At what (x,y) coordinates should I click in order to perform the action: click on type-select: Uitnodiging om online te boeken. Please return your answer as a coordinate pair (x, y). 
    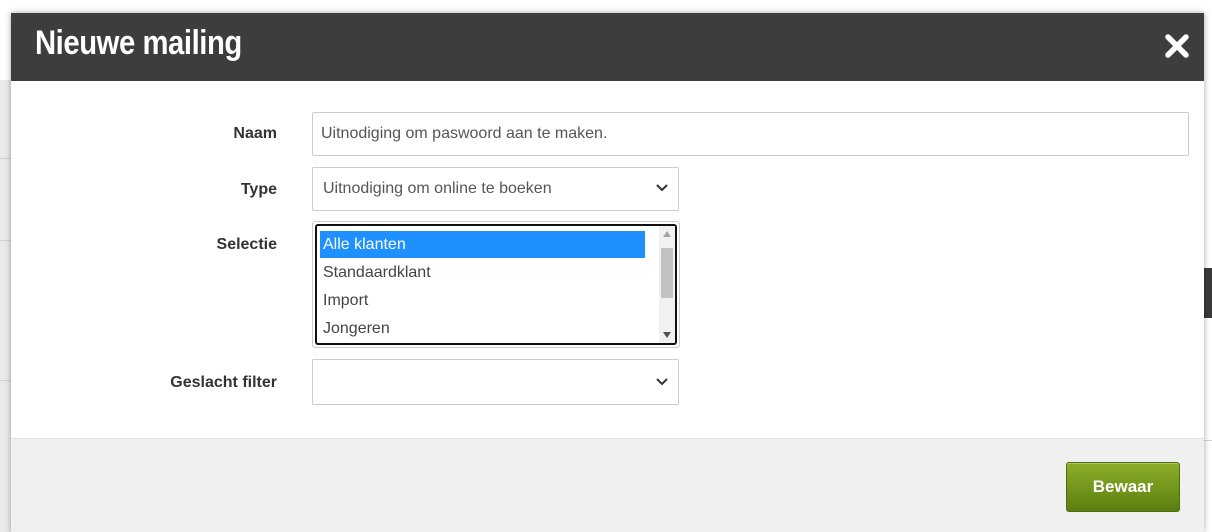
    Looking at the image, I should click on (495, 189).